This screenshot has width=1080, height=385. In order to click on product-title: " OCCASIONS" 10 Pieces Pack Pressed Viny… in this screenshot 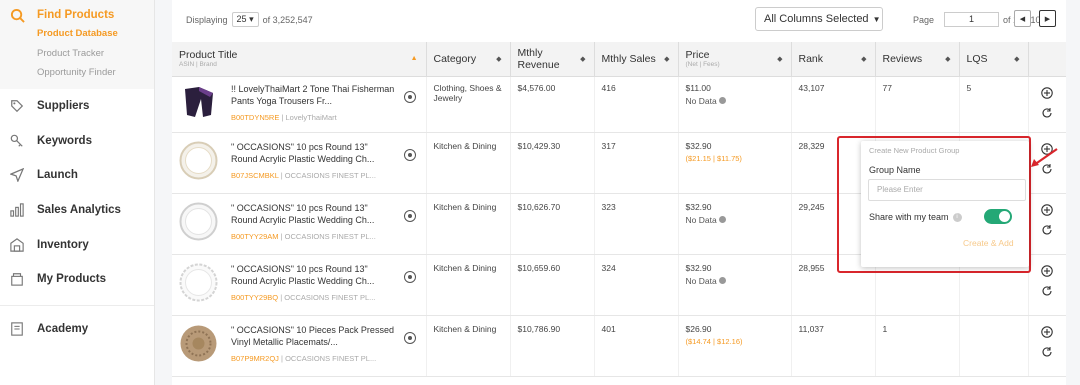, I will do `click(313, 336)`.